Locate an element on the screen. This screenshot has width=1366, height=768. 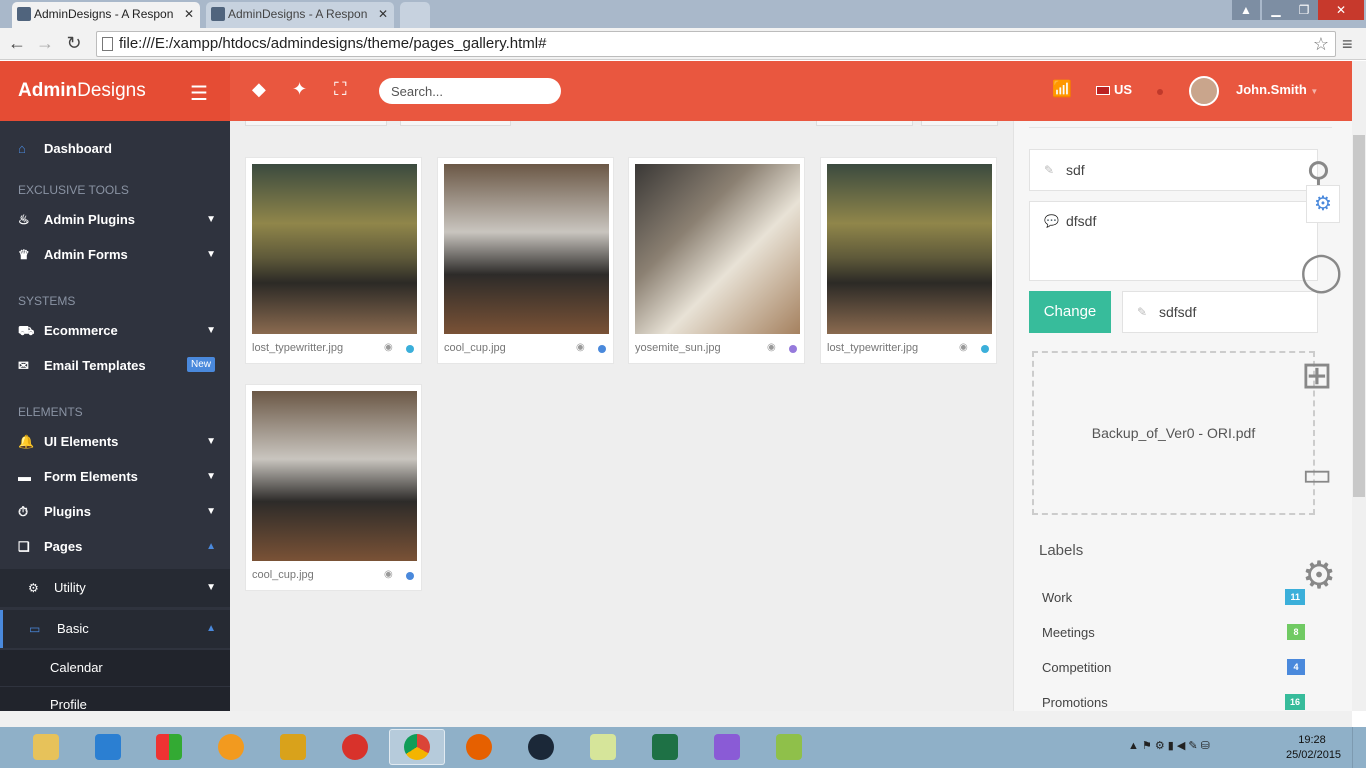
bookmark-star-icon: ☆ is located at coordinates (1321, 44).